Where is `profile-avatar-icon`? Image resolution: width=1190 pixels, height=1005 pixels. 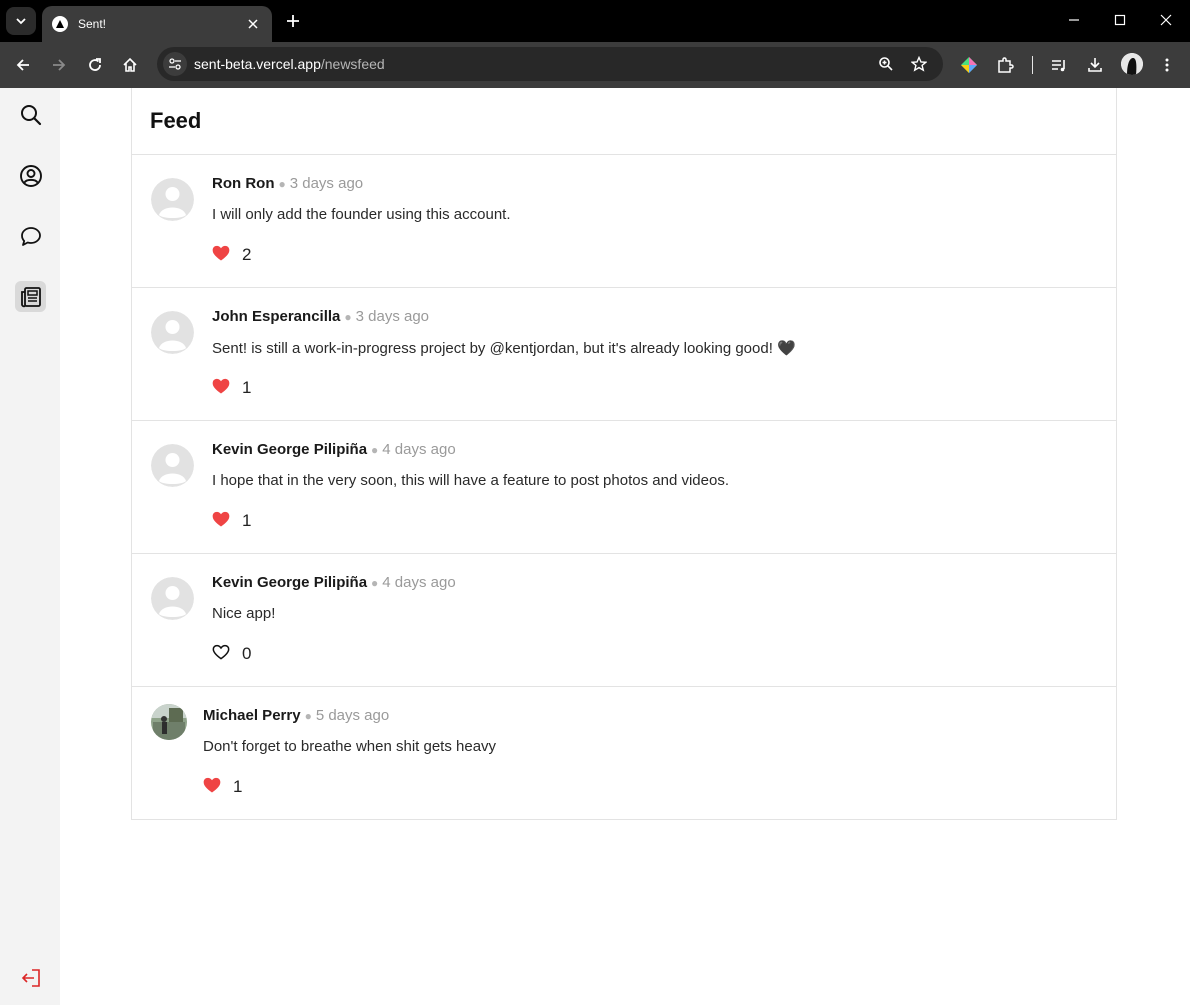 profile-avatar-icon is located at coordinates (1132, 64).